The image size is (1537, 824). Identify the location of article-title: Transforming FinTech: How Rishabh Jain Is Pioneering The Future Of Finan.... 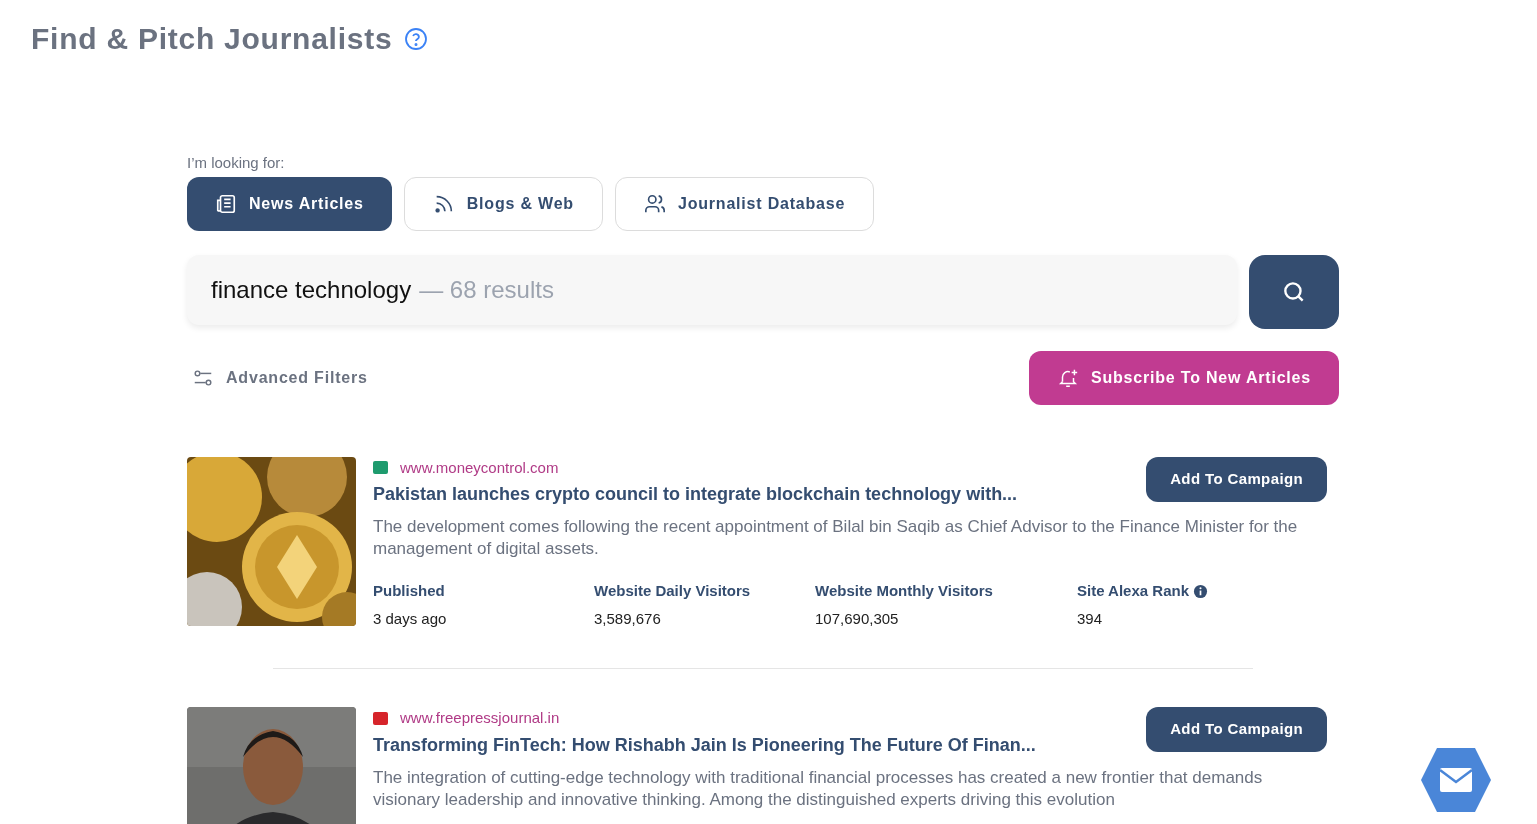
(704, 745).